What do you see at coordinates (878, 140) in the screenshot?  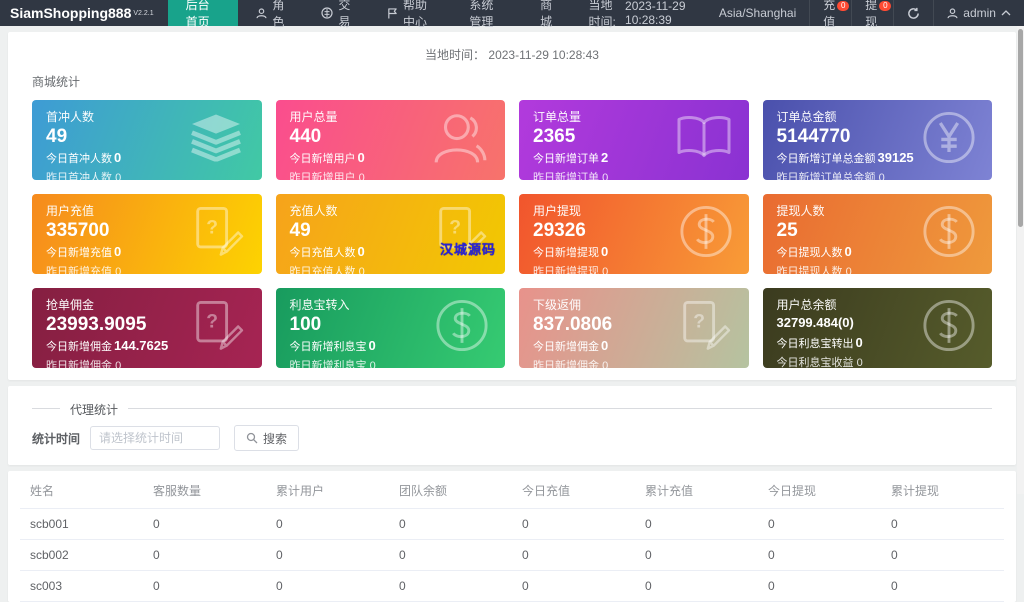 I see `stat-card: 订单总金额 5144770 今日新增订单总金额39125 昨日新增订单总金额 0` at bounding box center [878, 140].